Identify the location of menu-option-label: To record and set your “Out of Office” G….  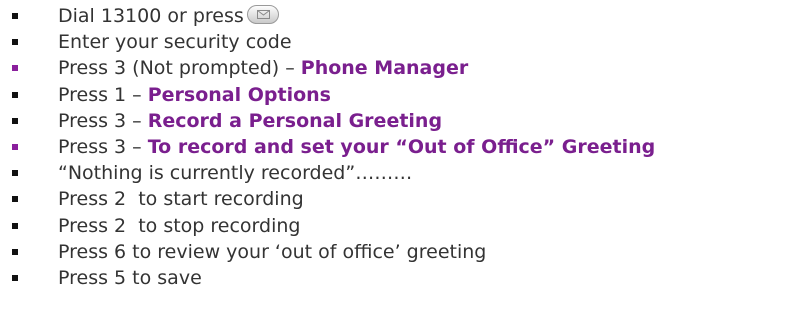
(401, 146).